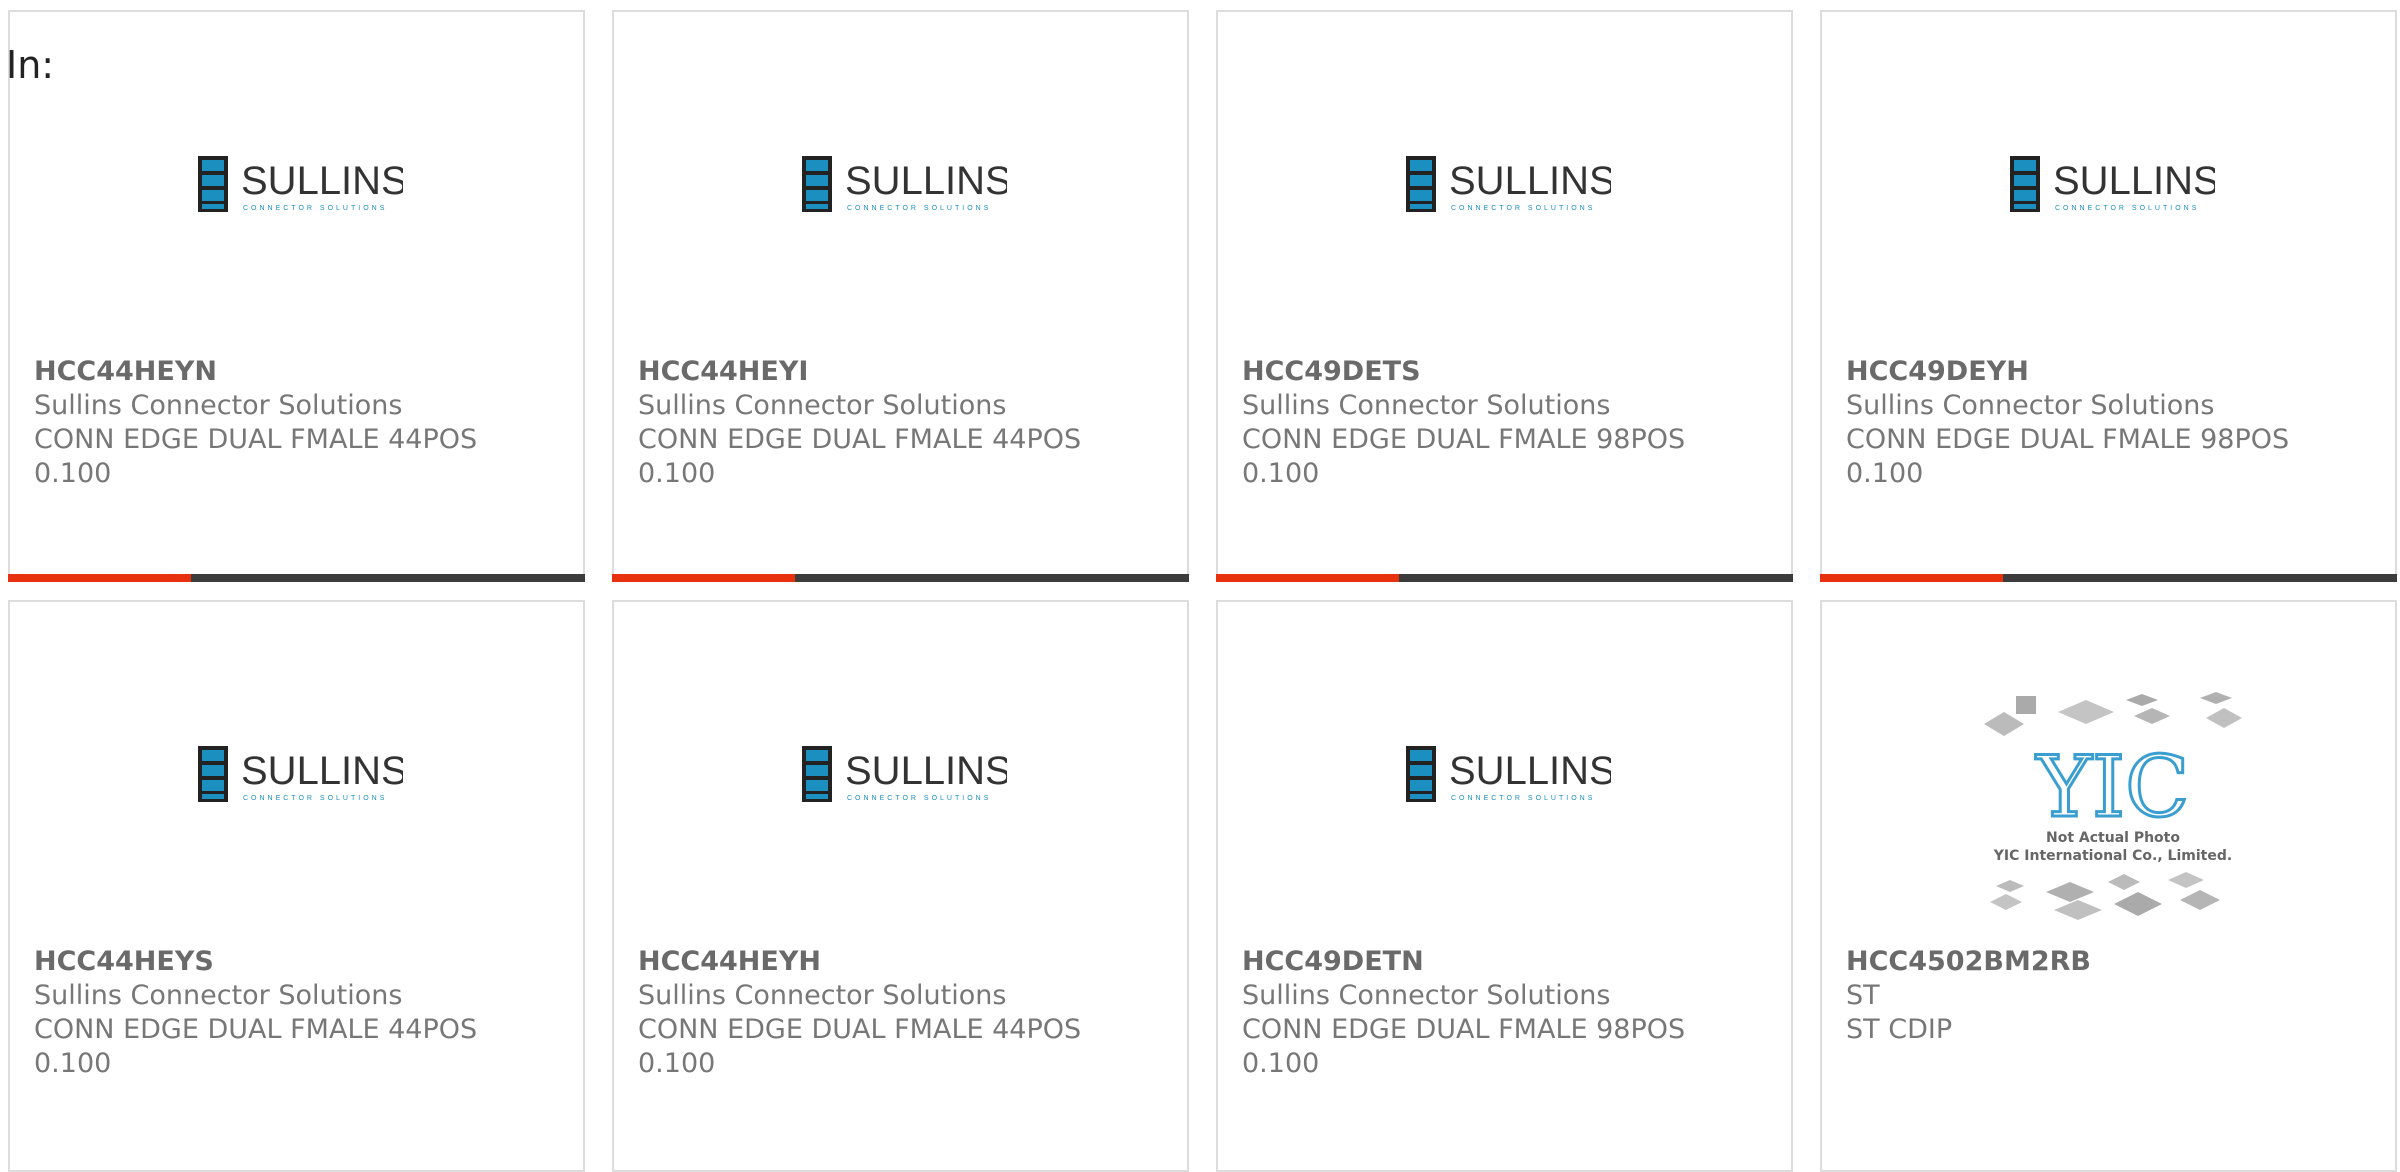  I want to click on part-number: HCC4502BM2RB, so click(2112, 962).